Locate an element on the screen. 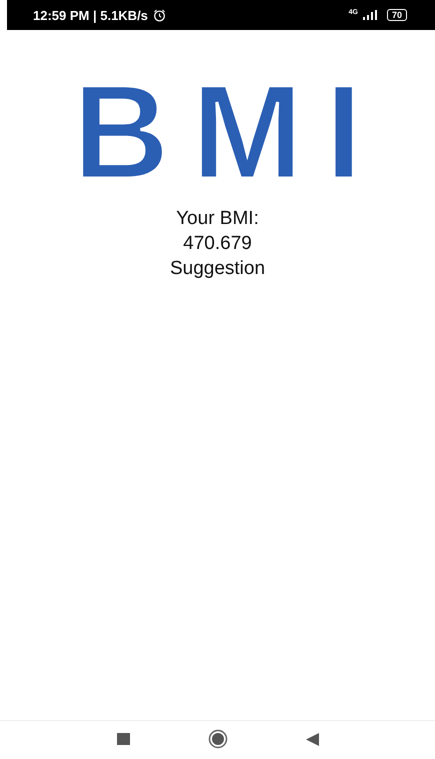 The image size is (435, 759). home-icon is located at coordinates (218, 739).